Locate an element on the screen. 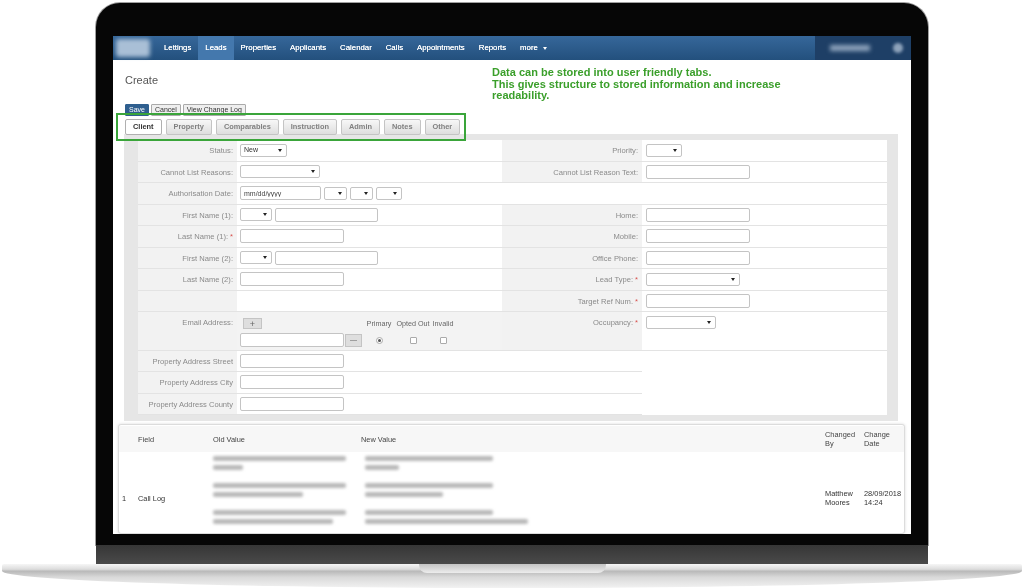 This screenshot has height=588, width=1024. add-button: + is located at coordinates (252, 323).